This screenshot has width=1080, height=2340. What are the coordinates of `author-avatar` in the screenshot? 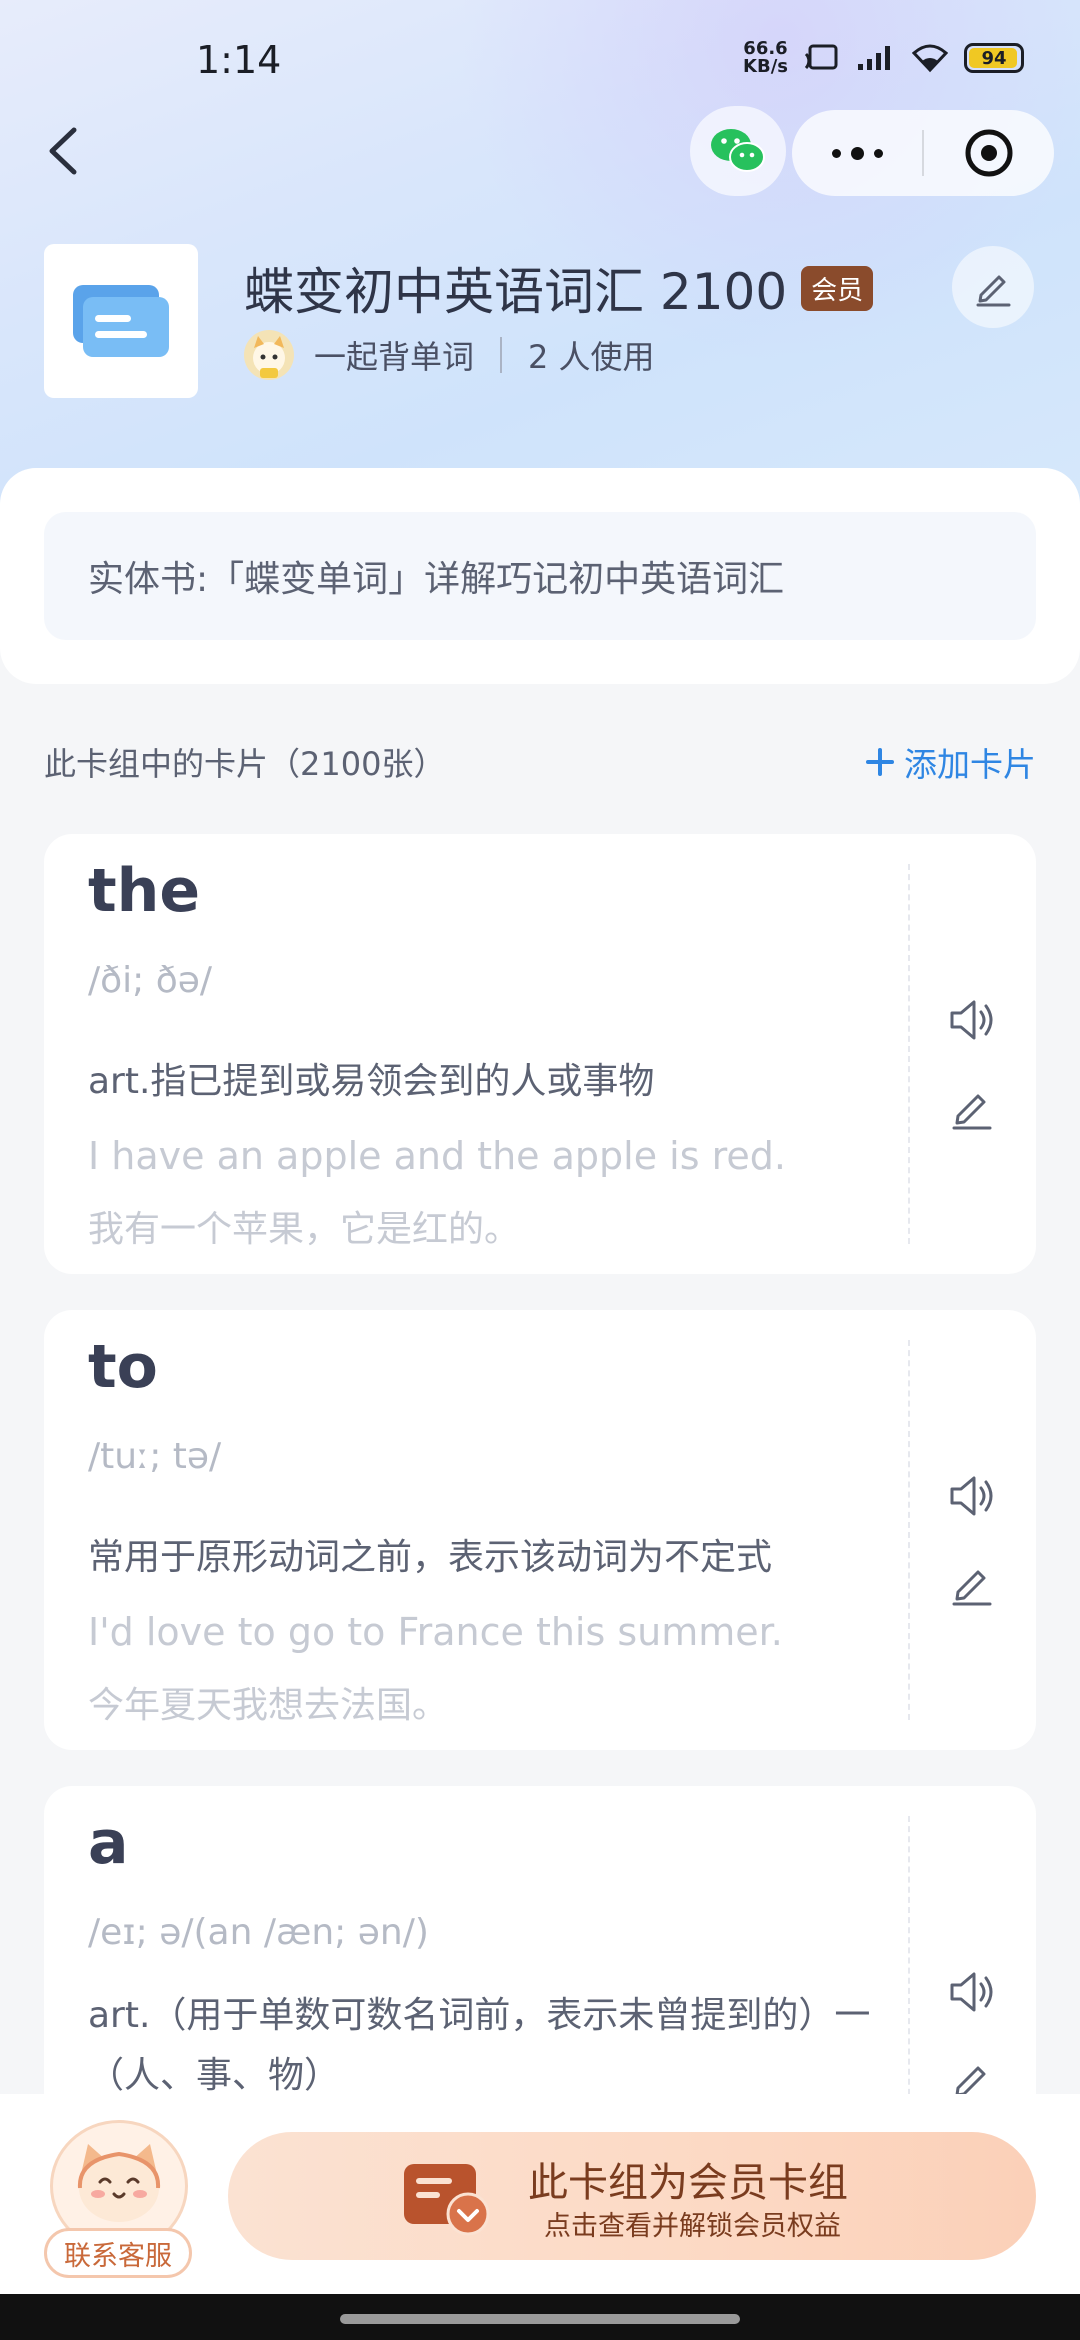 It's located at (269, 355).